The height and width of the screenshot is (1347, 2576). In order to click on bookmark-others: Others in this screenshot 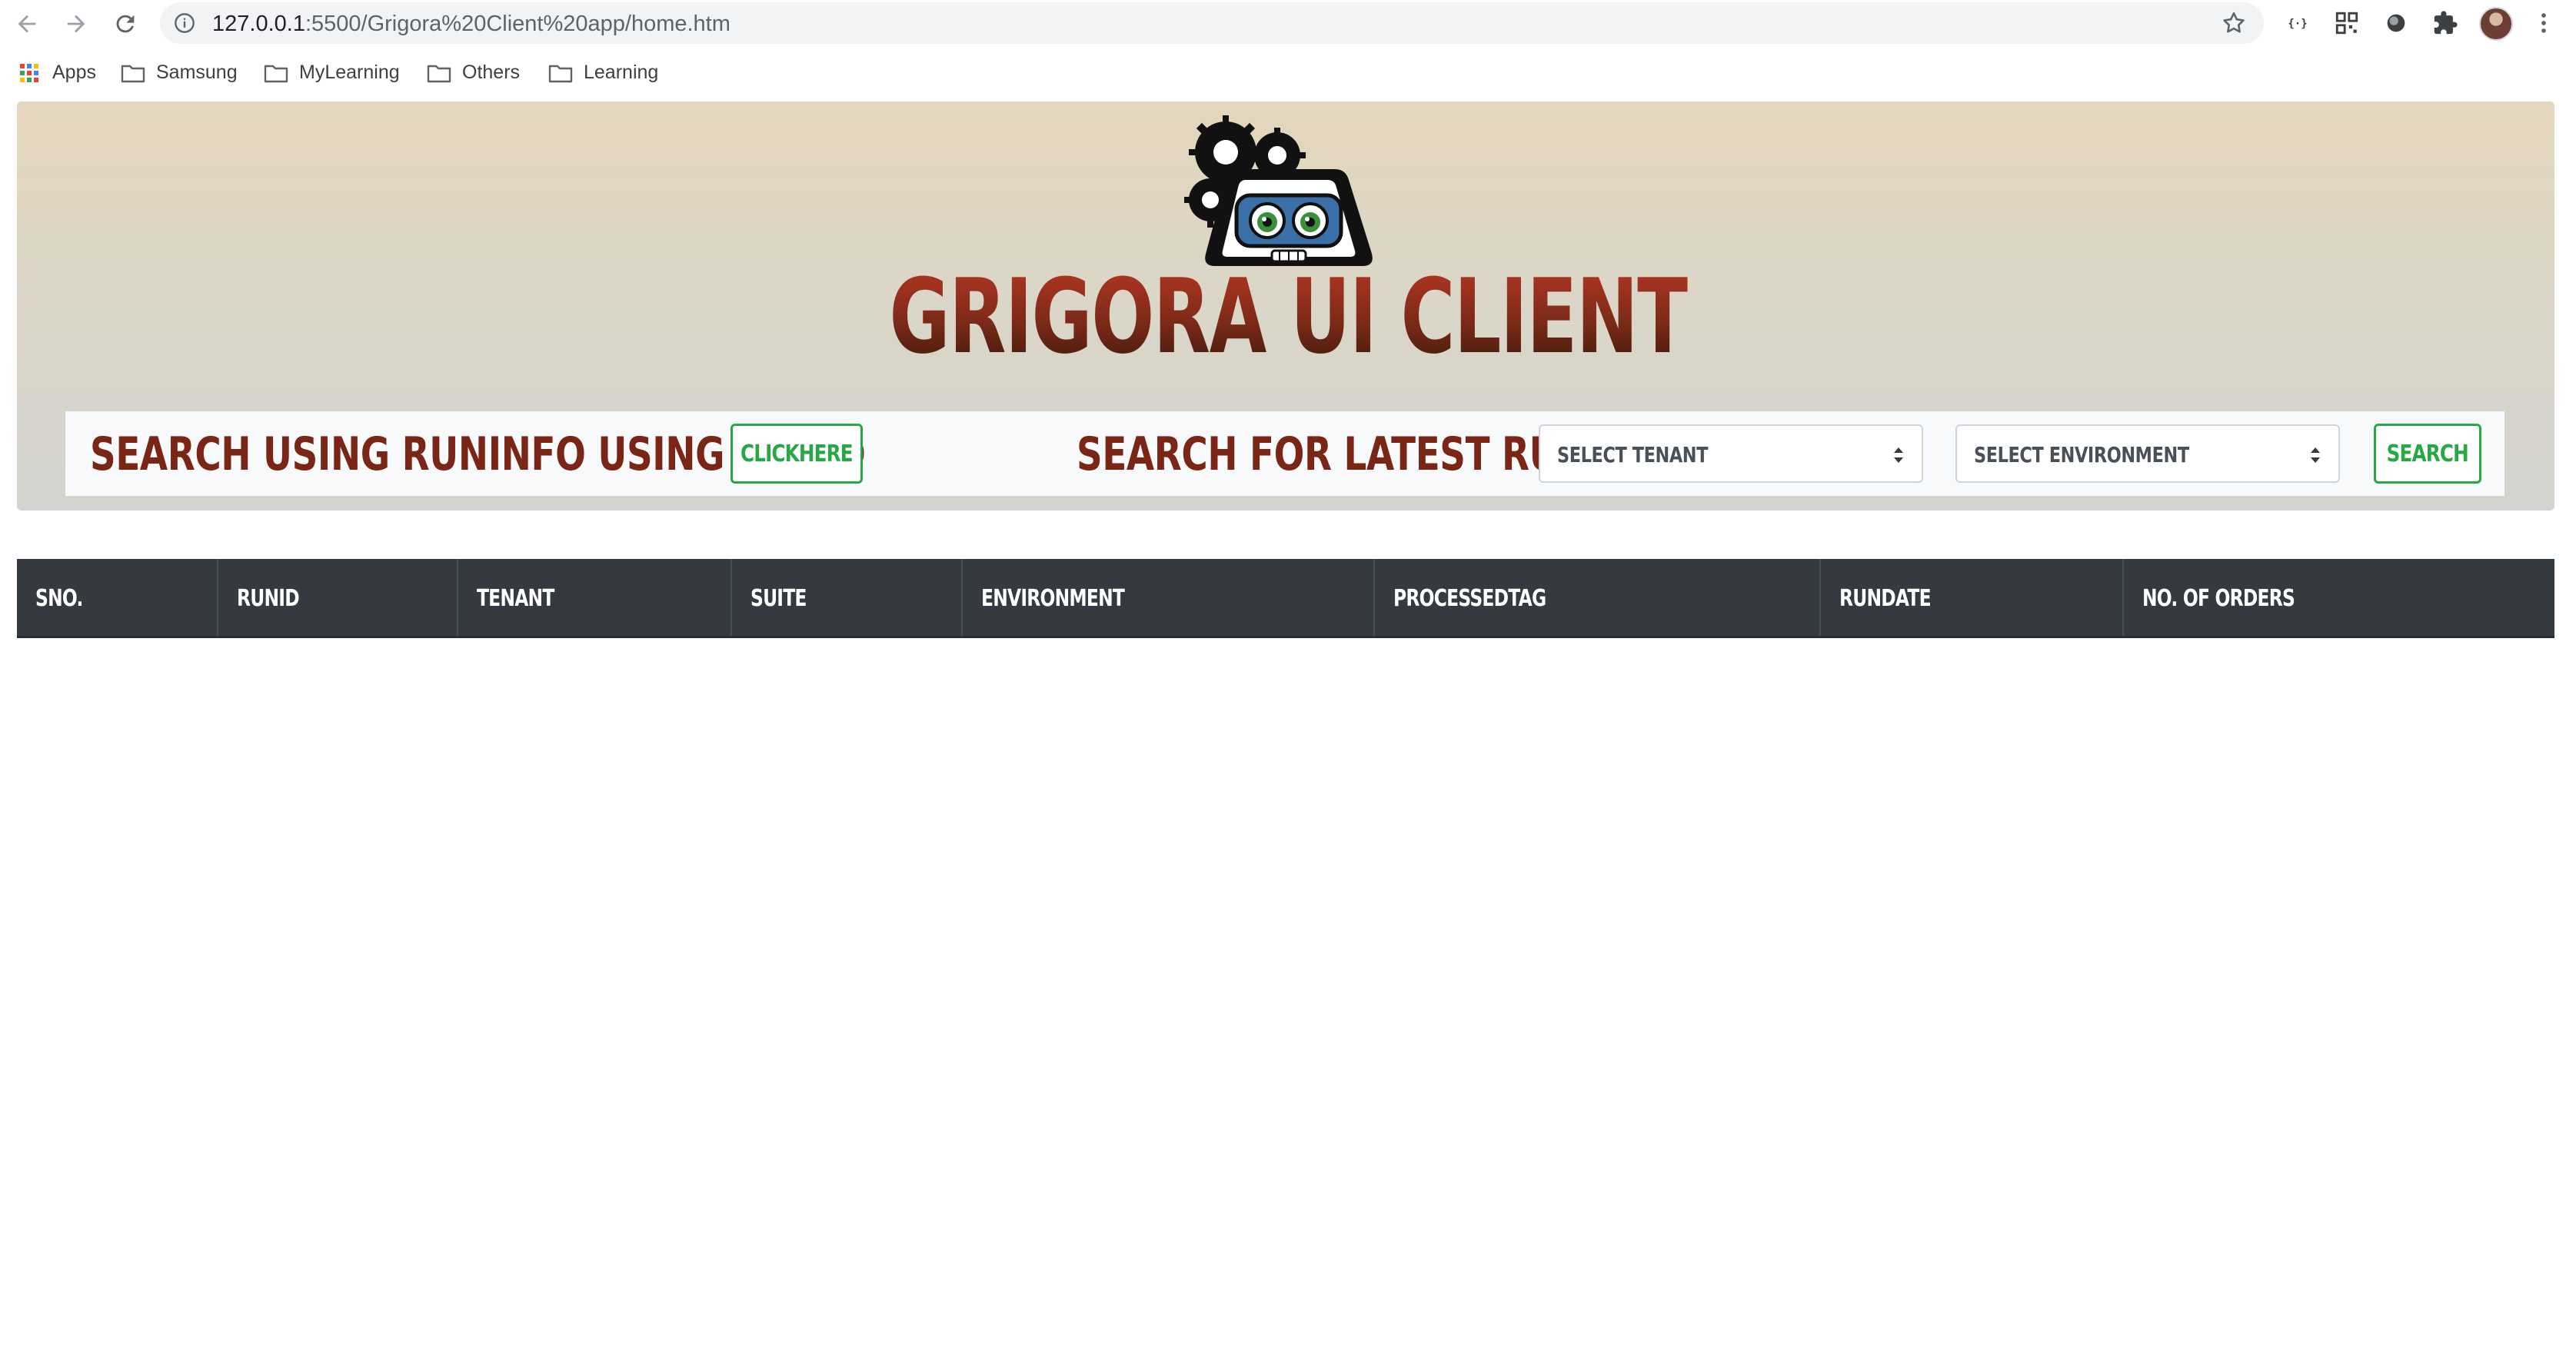, I will do `click(473, 73)`.